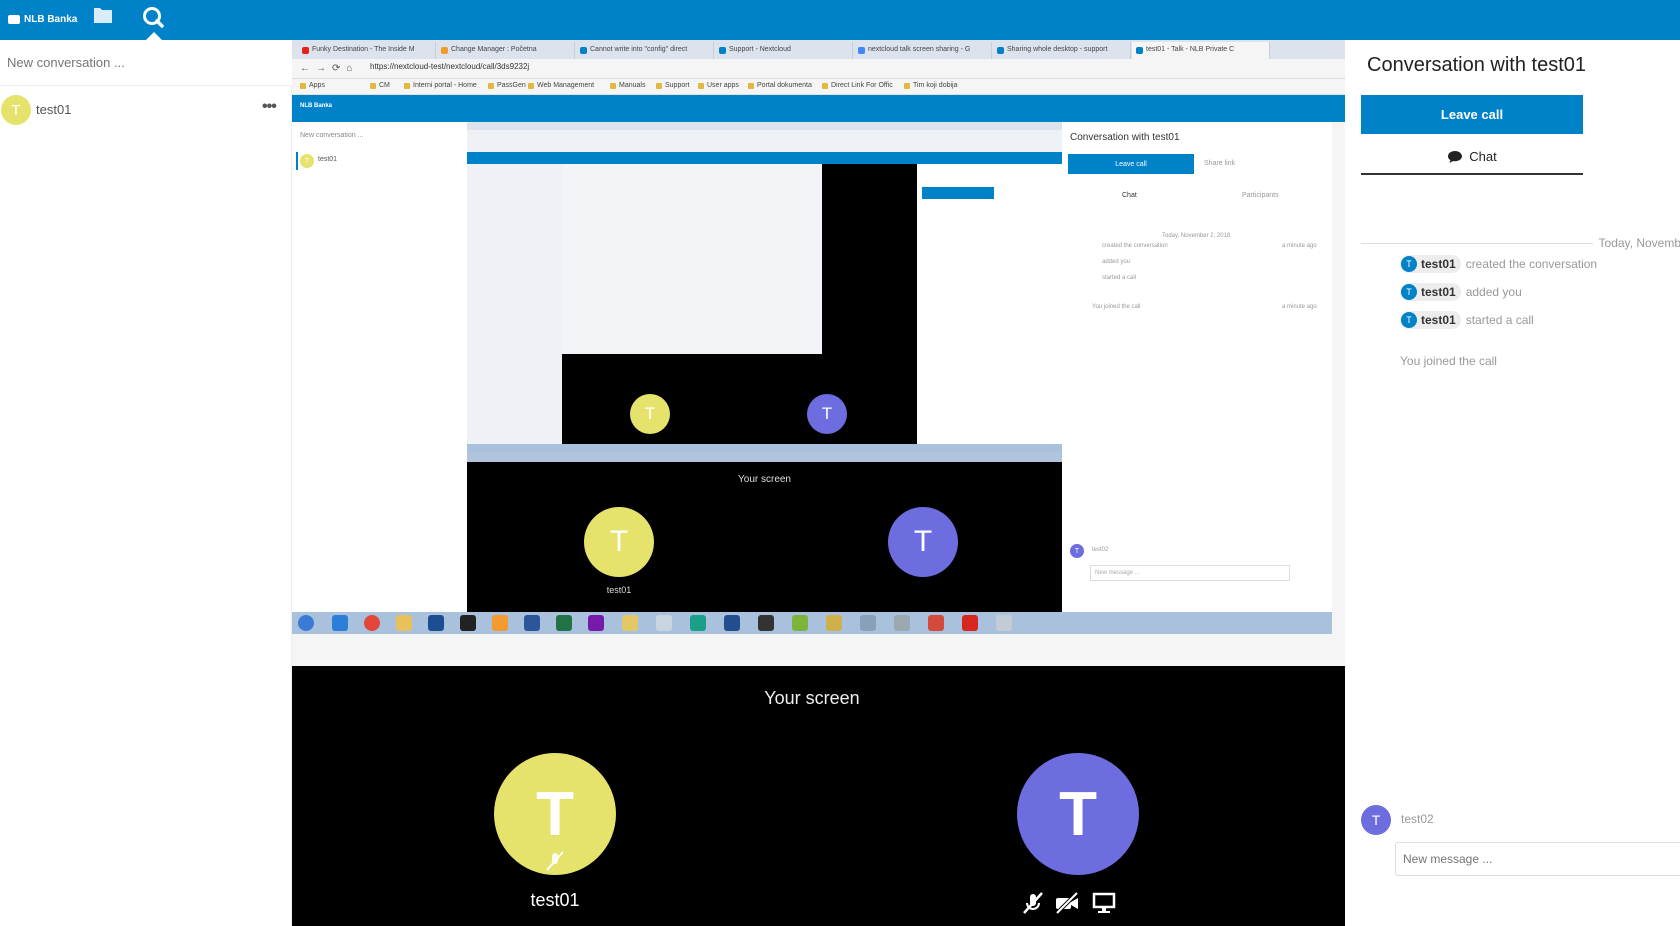 The image size is (1680, 926). I want to click on app-logo: NLB Banka, so click(42, 19).